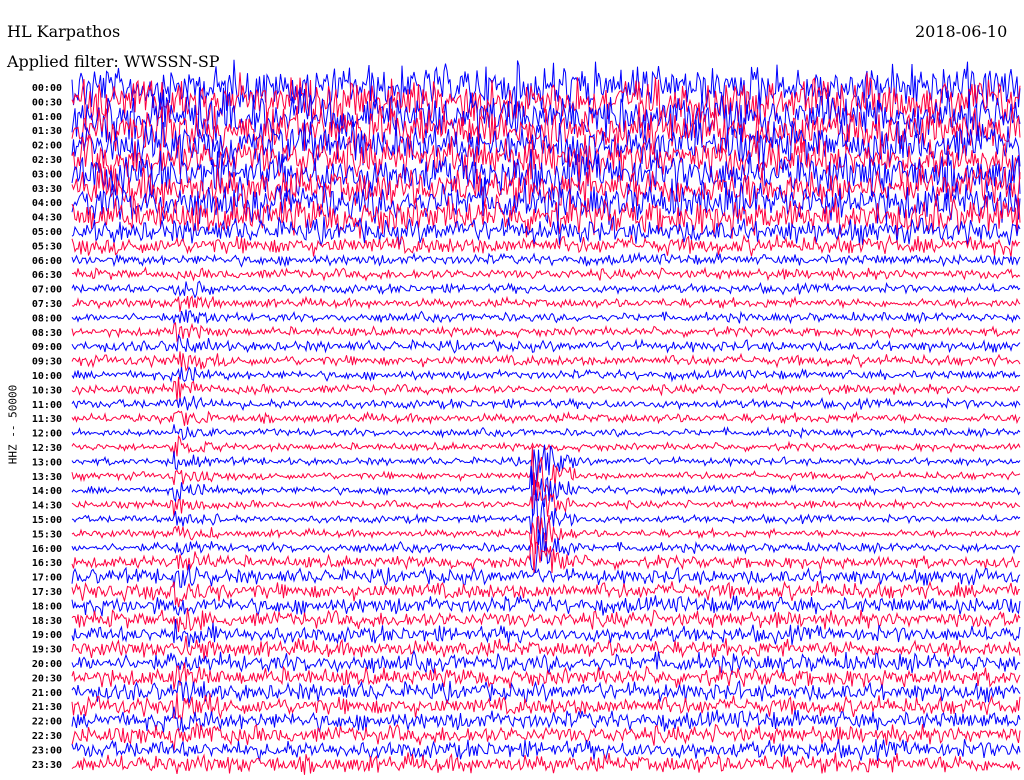 The height and width of the screenshot is (780, 1024). What do you see at coordinates (47, 419) in the screenshot?
I see `time-tick-label: 11:30` at bounding box center [47, 419].